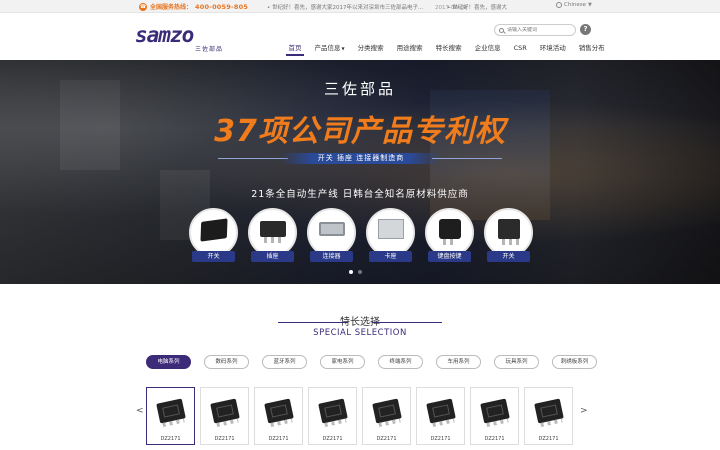 The height and width of the screenshot is (450, 720). Describe the element at coordinates (226, 362) in the screenshot. I see `tab-digital-series: 数码系列` at that location.